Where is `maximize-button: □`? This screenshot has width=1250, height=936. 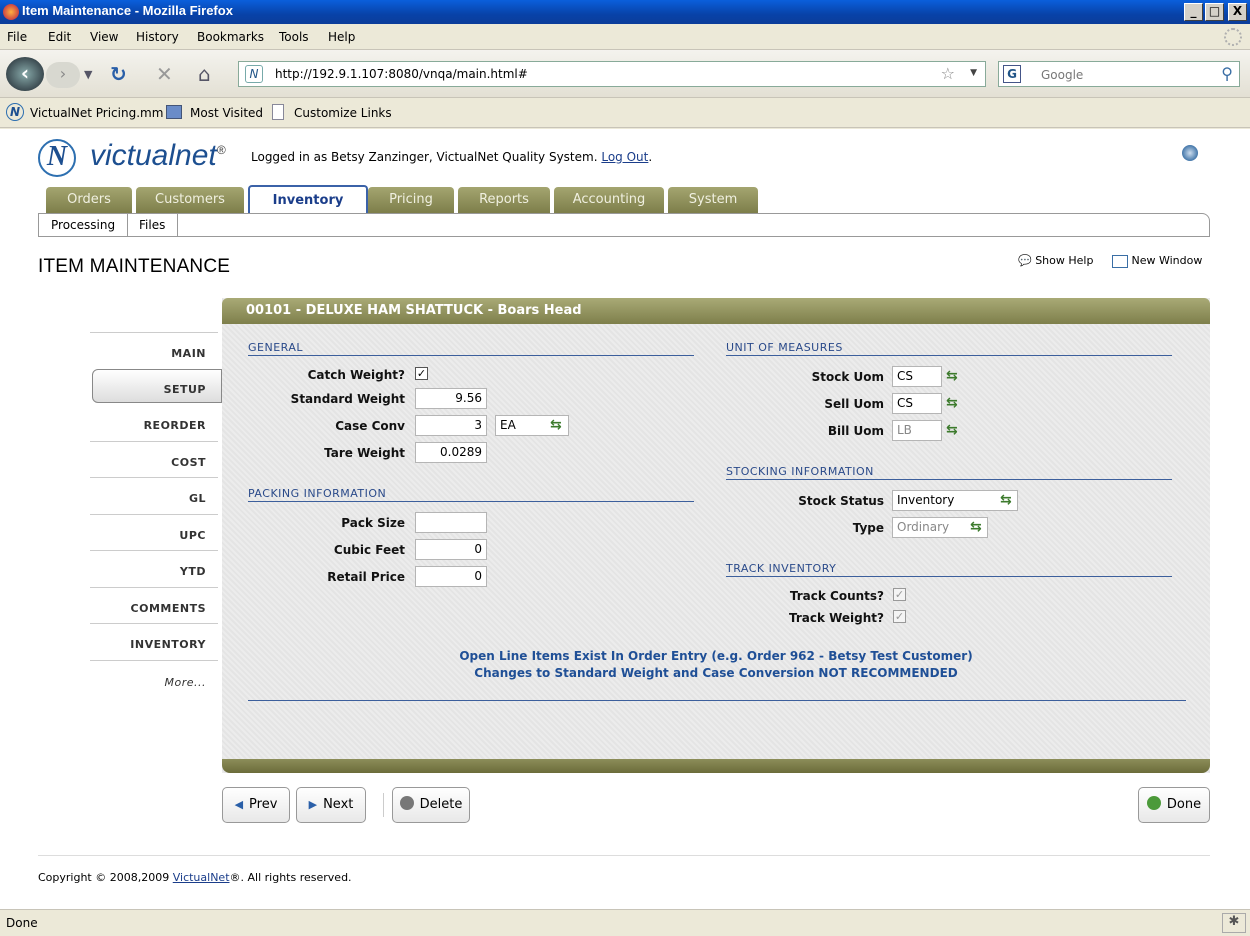 maximize-button: □ is located at coordinates (1214, 12).